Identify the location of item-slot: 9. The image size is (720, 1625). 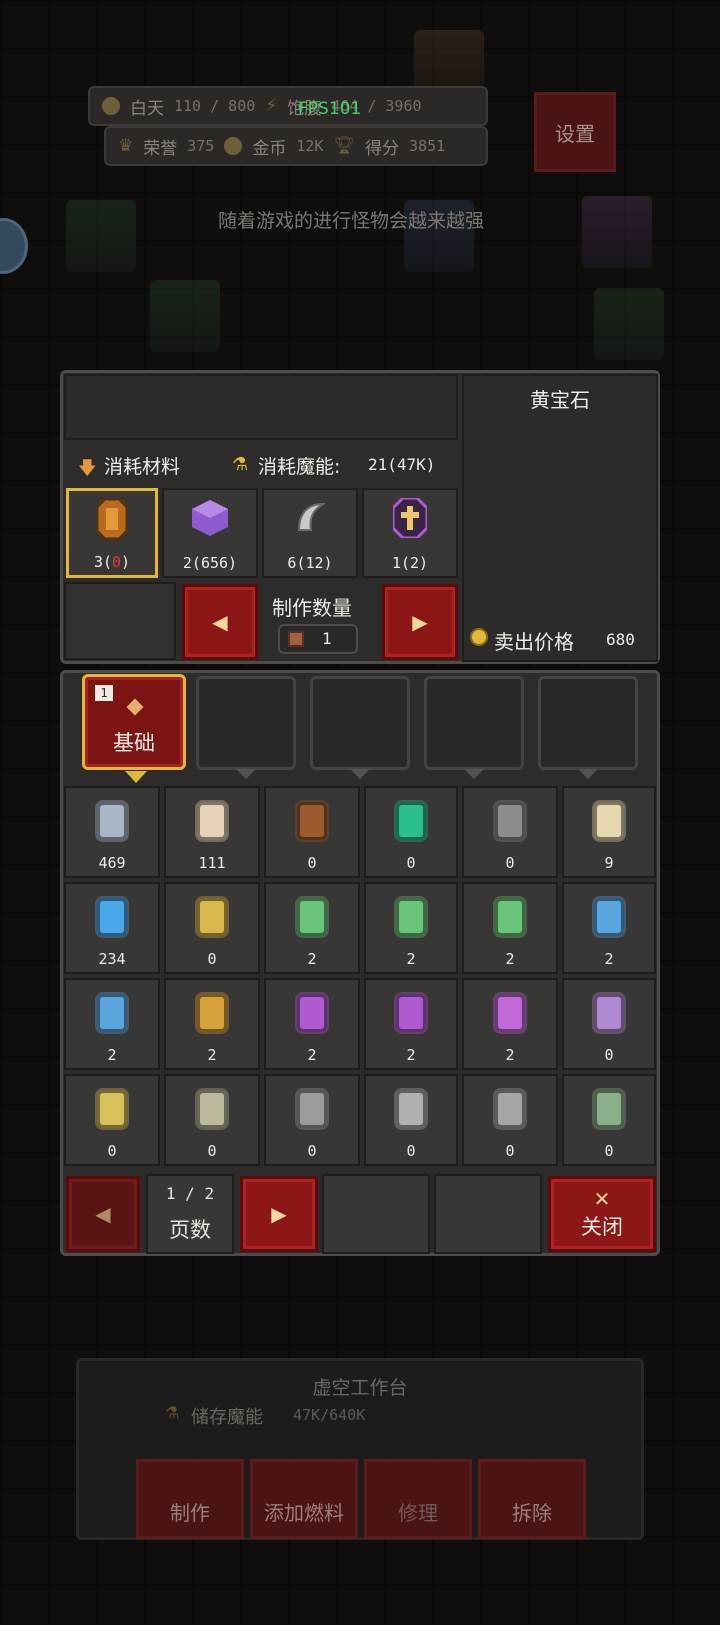
(609, 832).